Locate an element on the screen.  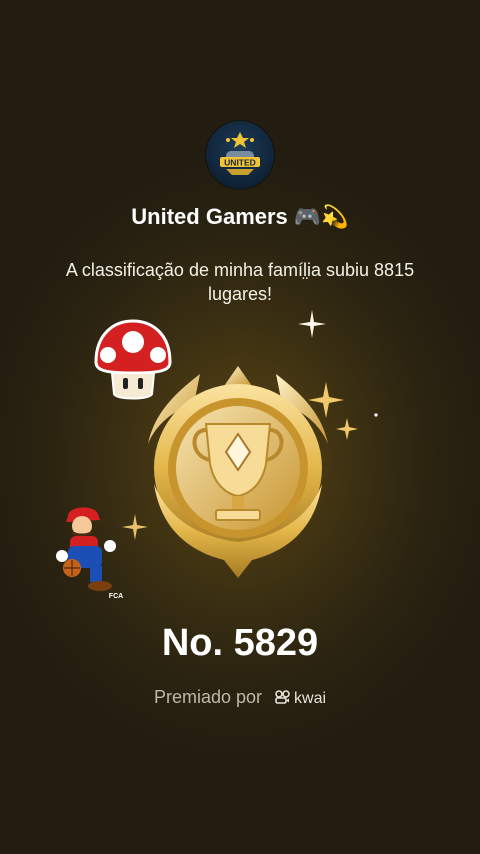
kwai-brand: kwai is located at coordinates (300, 697).